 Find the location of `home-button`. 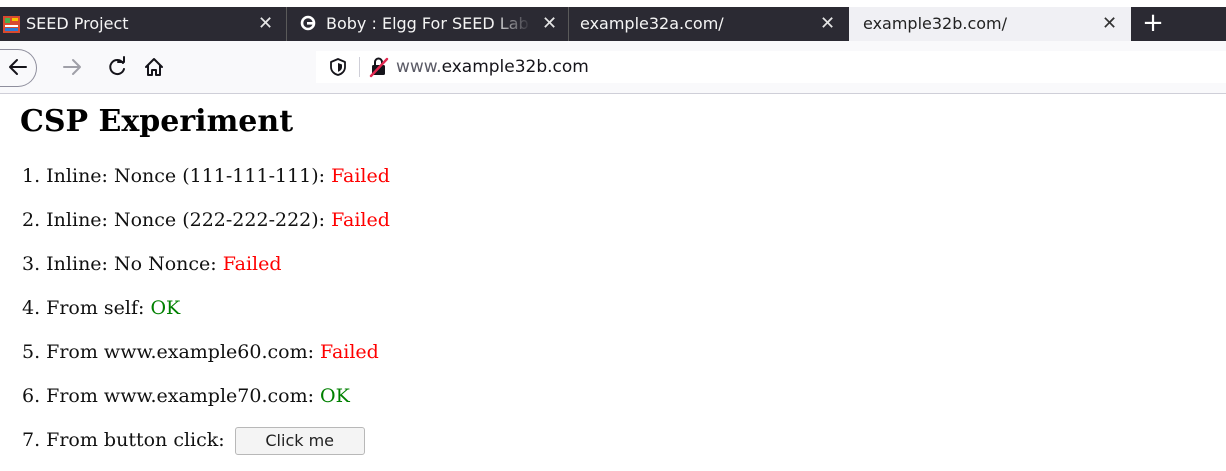

home-button is located at coordinates (154, 67).